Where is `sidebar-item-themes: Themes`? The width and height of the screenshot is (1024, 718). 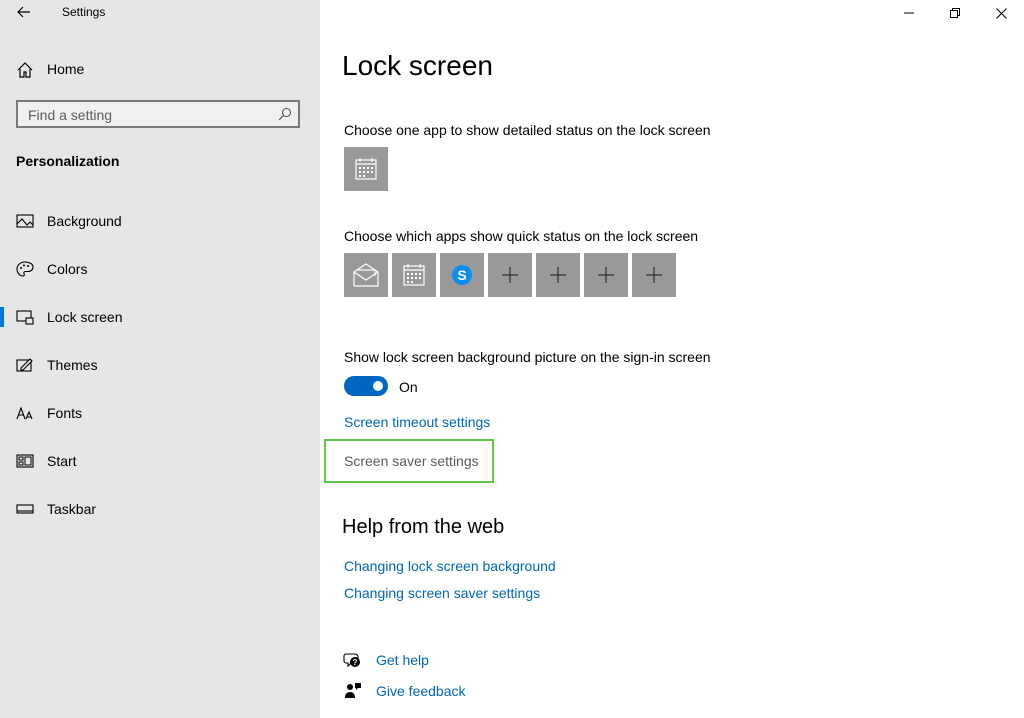
sidebar-item-themes: Themes is located at coordinates (160, 365).